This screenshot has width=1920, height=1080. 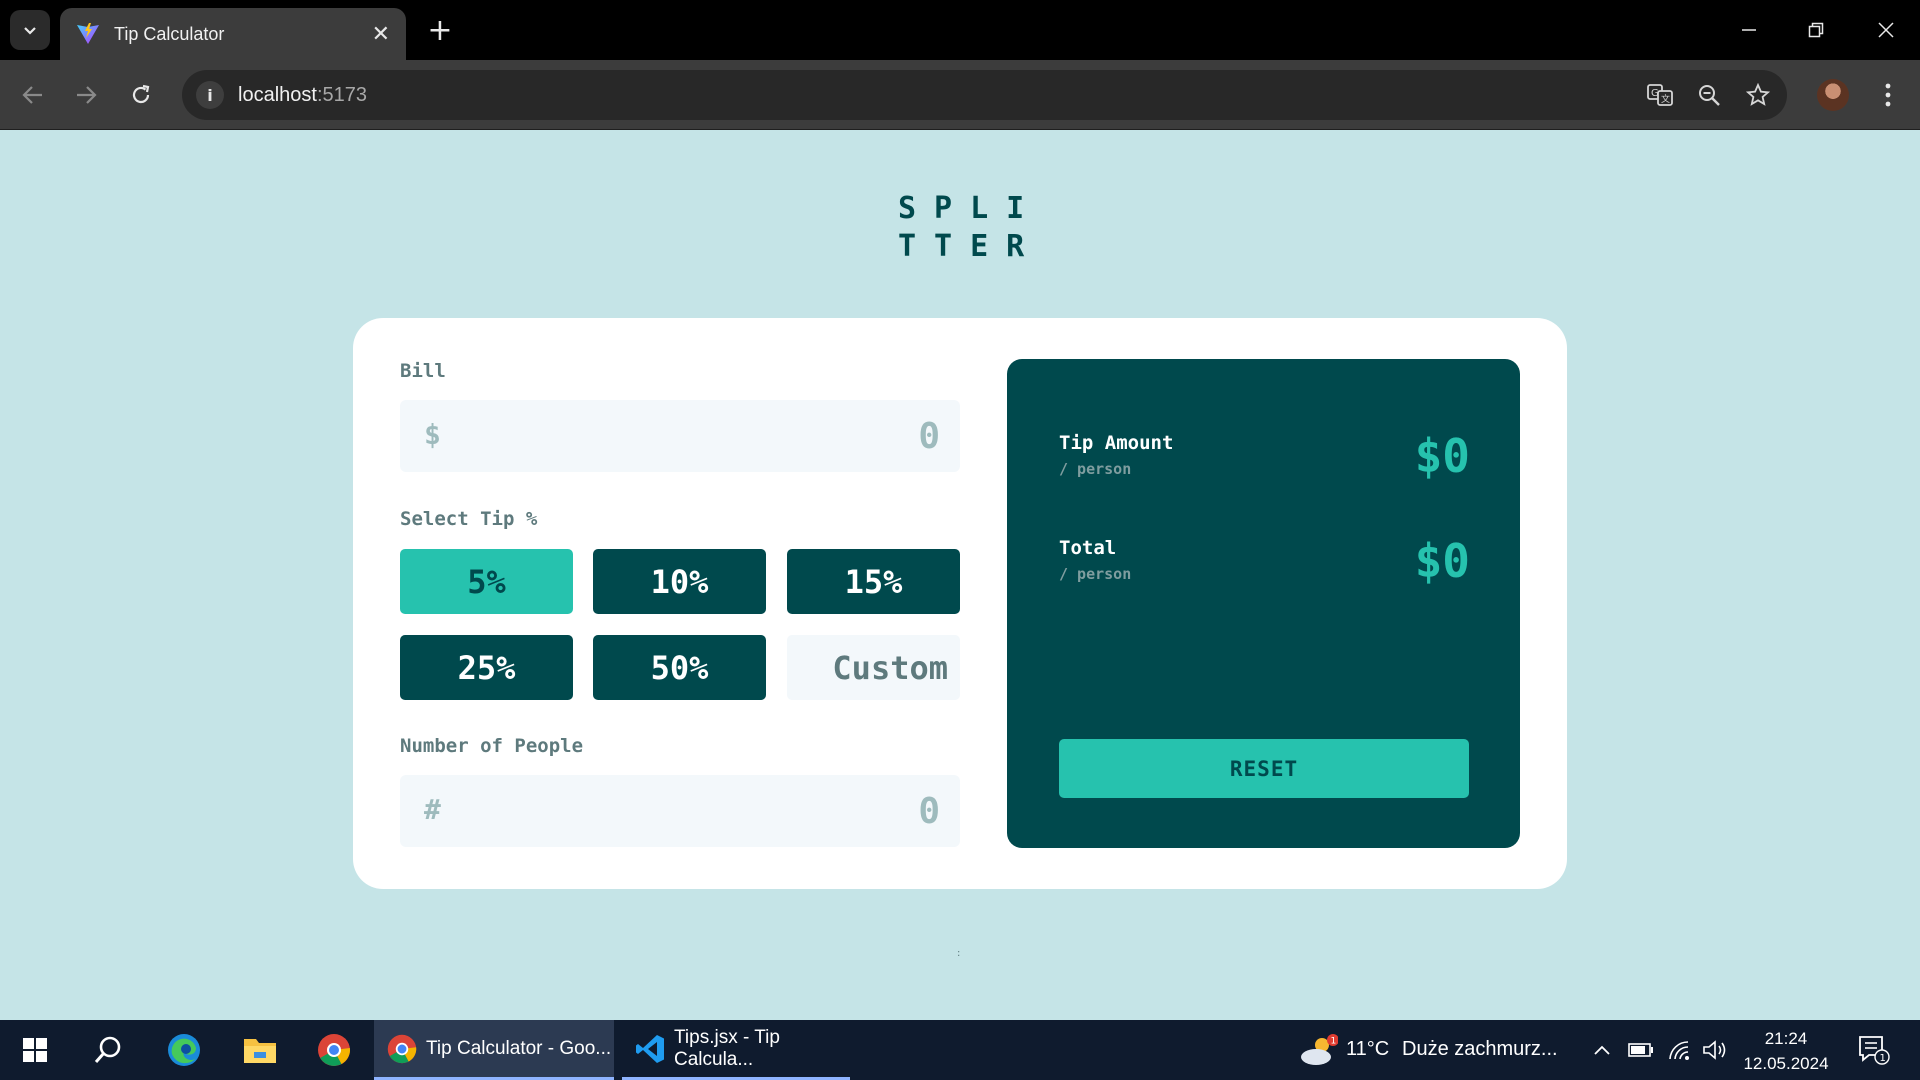 What do you see at coordinates (1833, 95) in the screenshot?
I see `profile-avatar` at bounding box center [1833, 95].